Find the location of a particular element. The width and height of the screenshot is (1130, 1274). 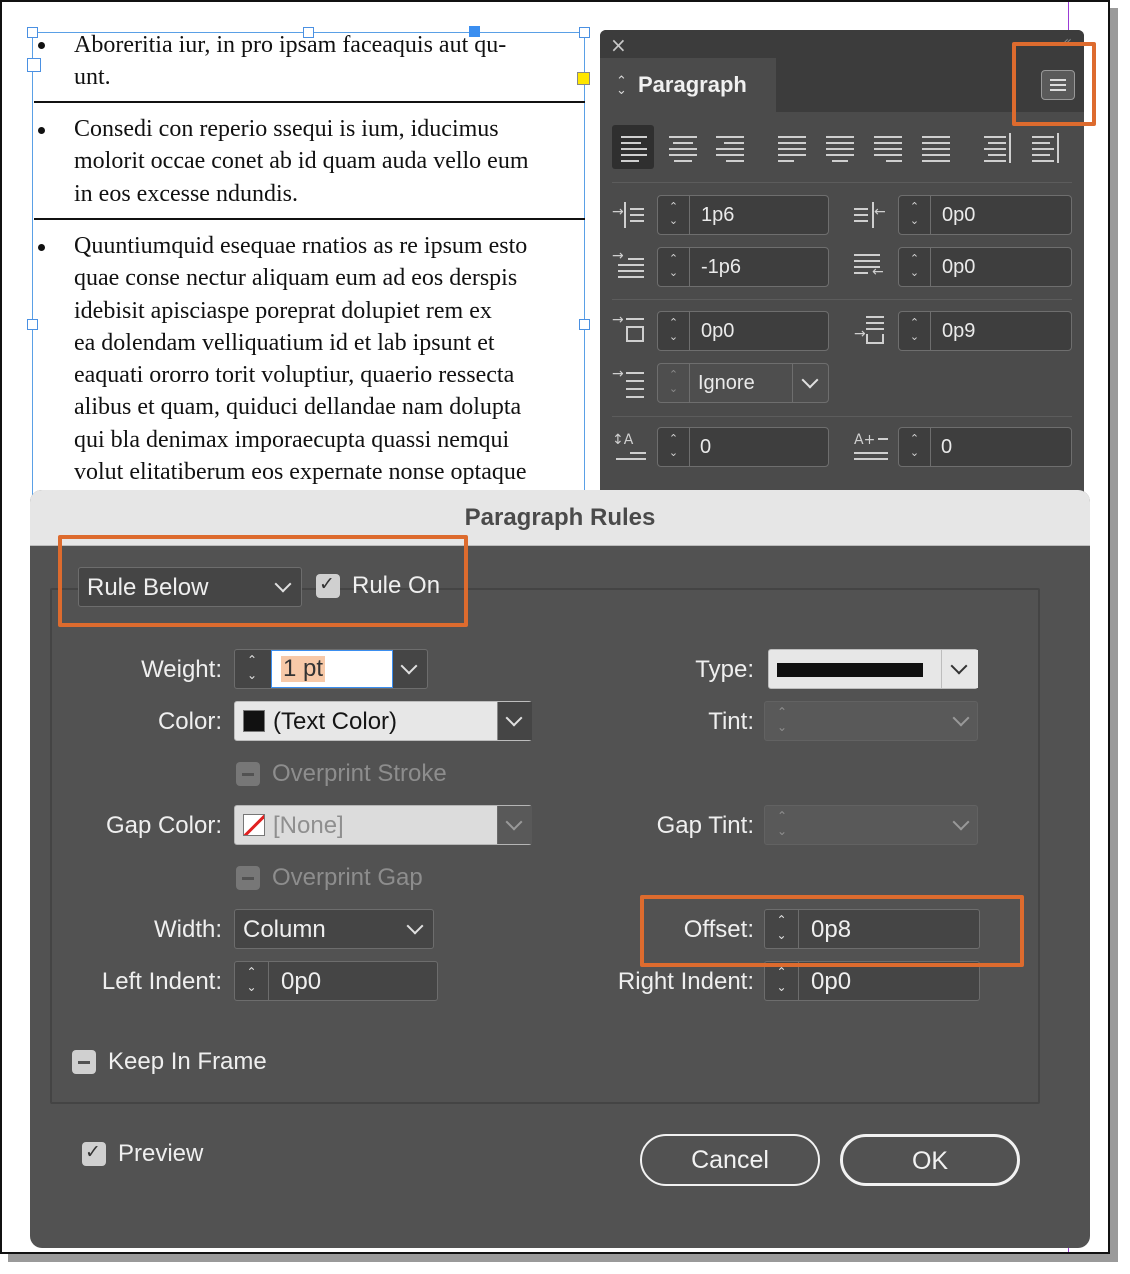

align-left-icon is located at coordinates (633, 147).